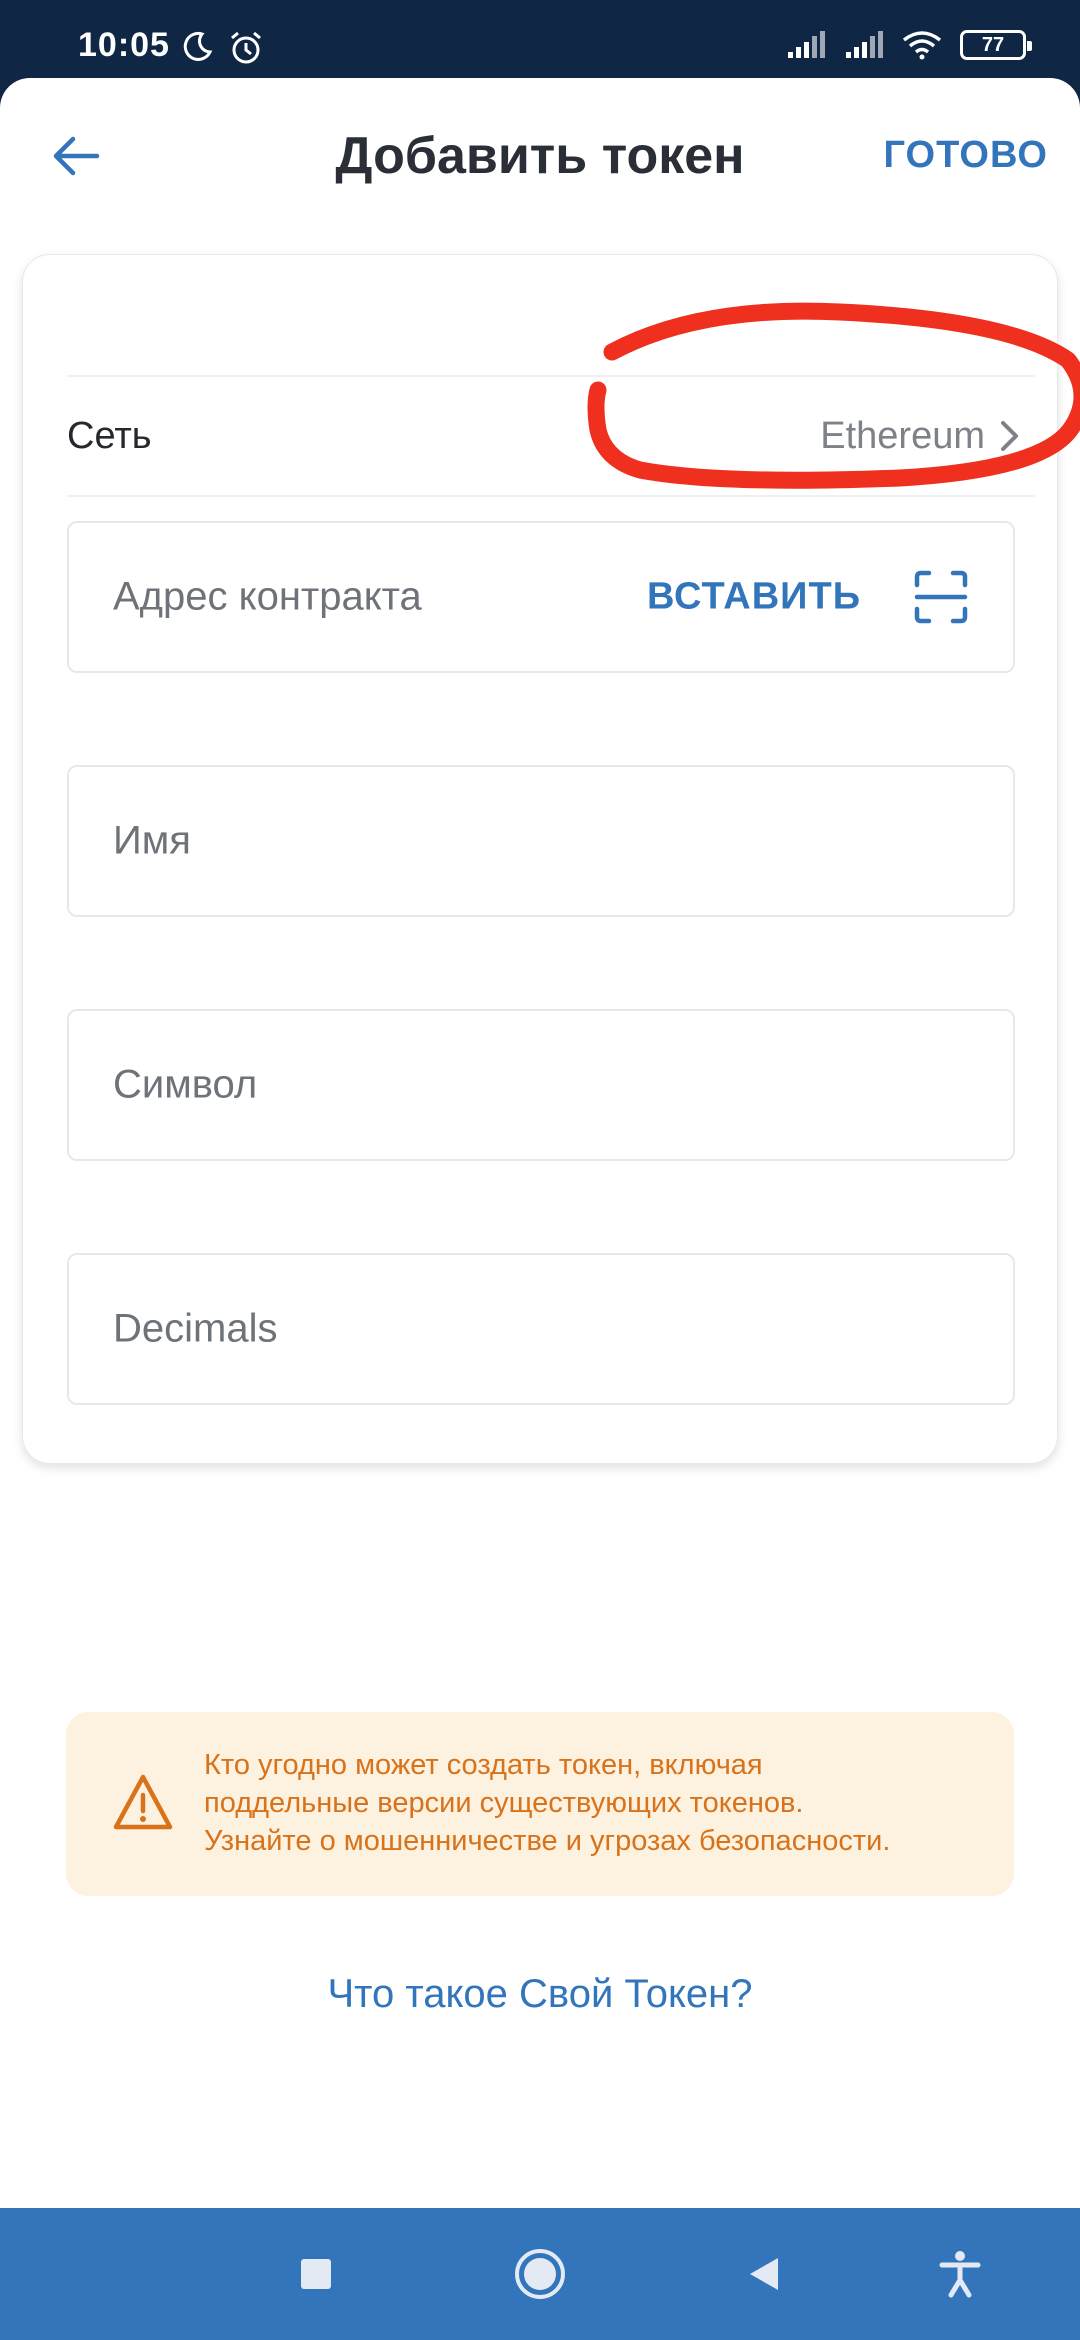  Describe the element at coordinates (267, 596) in the screenshot. I see `contract-address-placeholder: Адрес контракта` at that location.